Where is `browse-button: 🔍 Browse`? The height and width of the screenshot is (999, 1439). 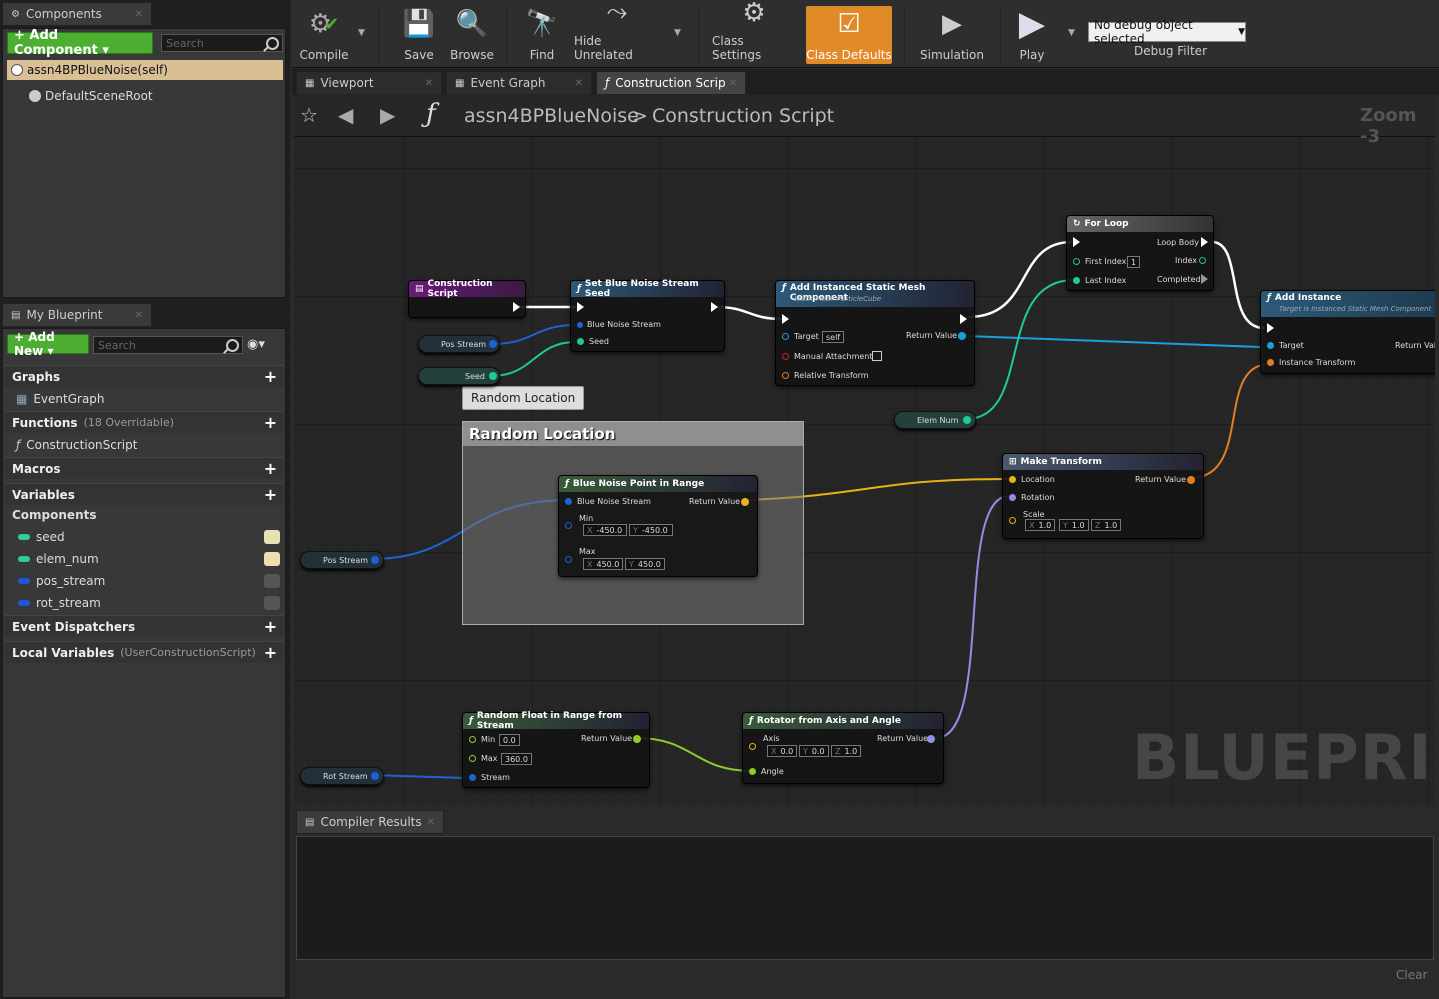 browse-button: 🔍 Browse is located at coordinates (472, 34).